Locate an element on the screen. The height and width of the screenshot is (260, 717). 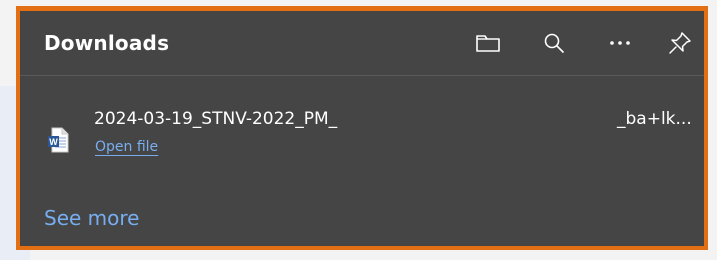
more-options-icon is located at coordinates (620, 43).